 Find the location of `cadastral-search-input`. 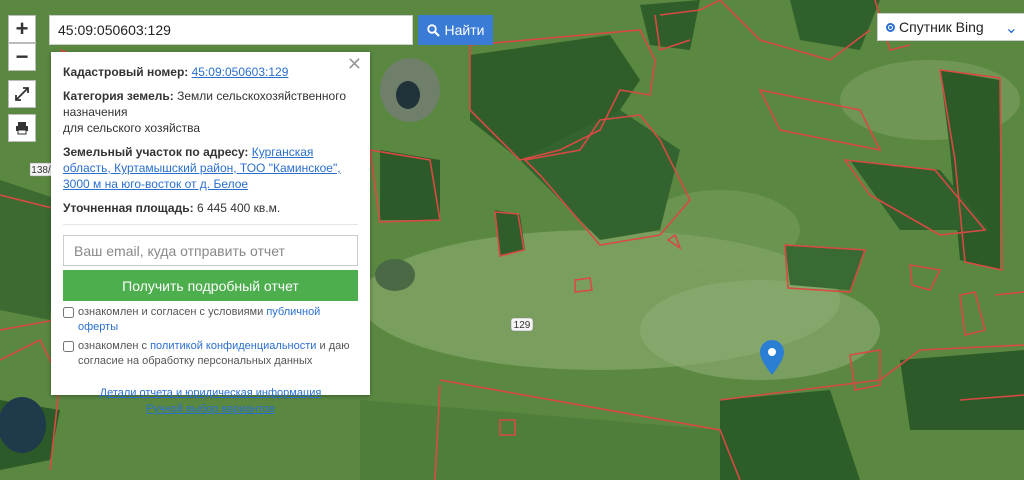

cadastral-search-input is located at coordinates (231, 30).